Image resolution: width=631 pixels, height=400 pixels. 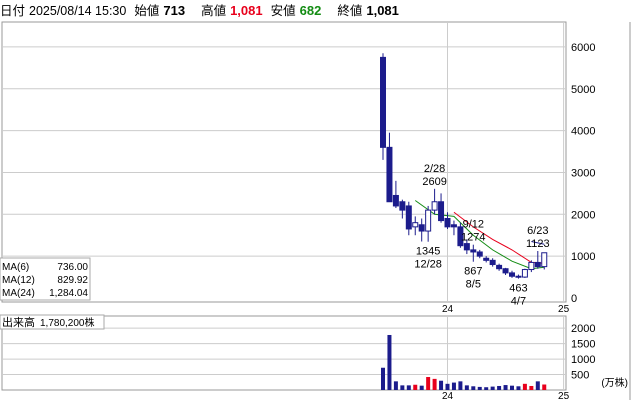 What do you see at coordinates (473, 272) in the screenshot?
I see `annotation-value: 867` at bounding box center [473, 272].